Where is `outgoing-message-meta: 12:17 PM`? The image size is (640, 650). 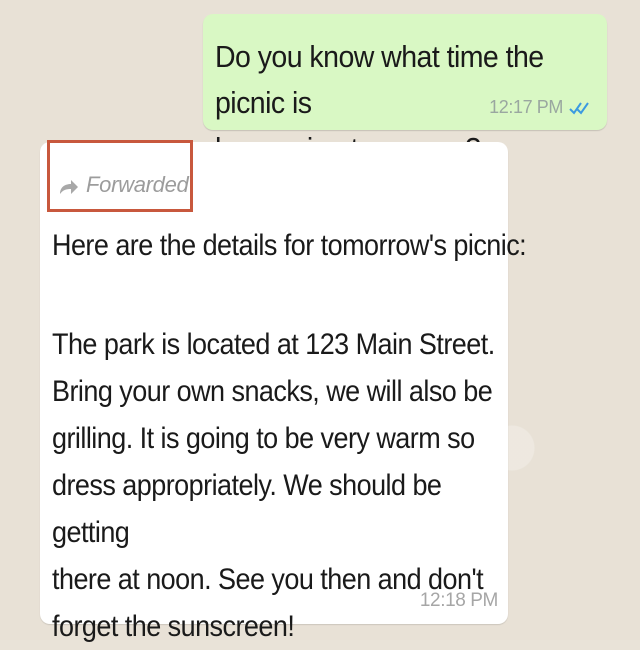
outgoing-message-meta: 12:17 PM is located at coordinates (540, 107).